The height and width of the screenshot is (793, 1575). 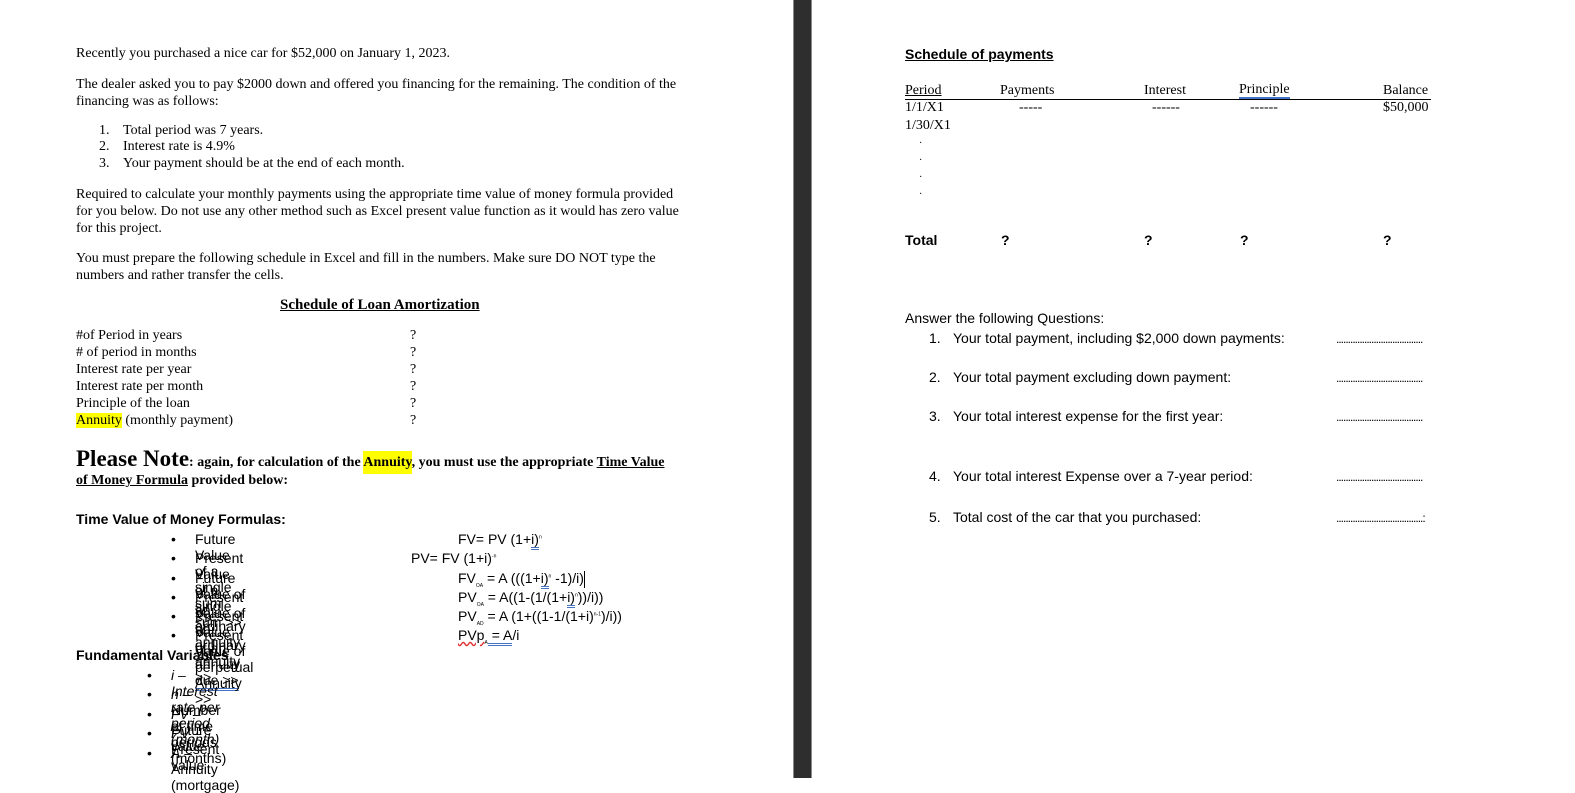 What do you see at coordinates (180, 714) in the screenshot?
I see `variable-symbol: FV` at bounding box center [180, 714].